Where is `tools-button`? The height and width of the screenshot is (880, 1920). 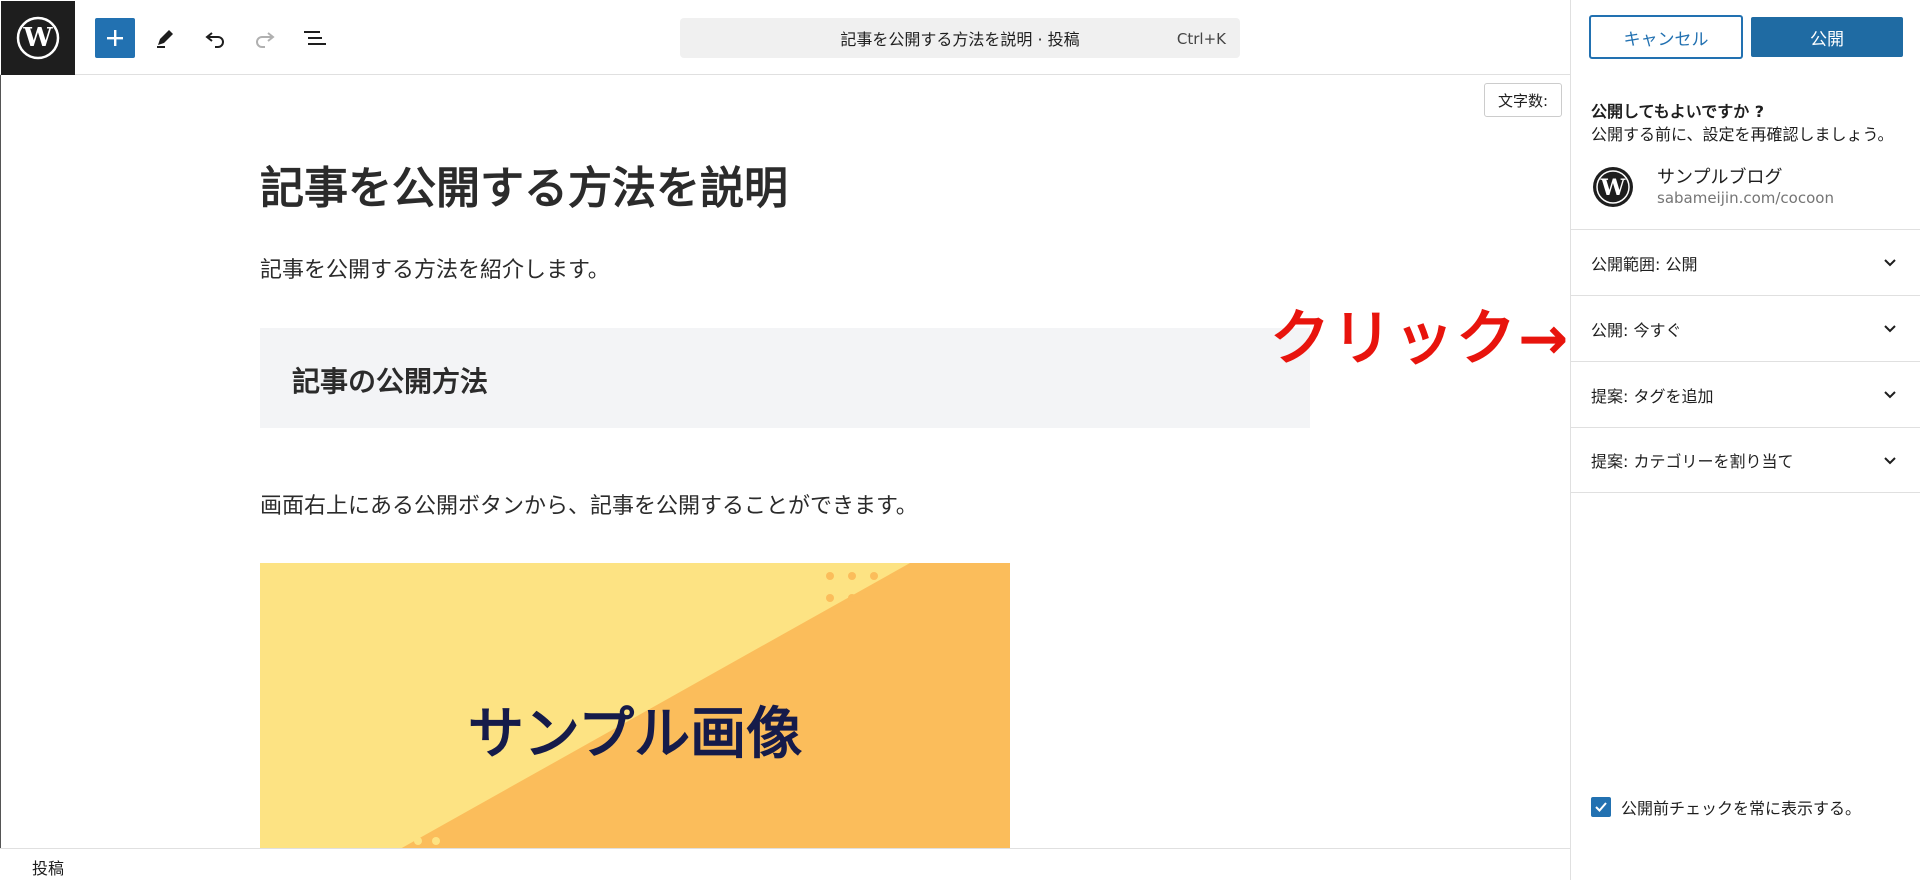 tools-button is located at coordinates (165, 38).